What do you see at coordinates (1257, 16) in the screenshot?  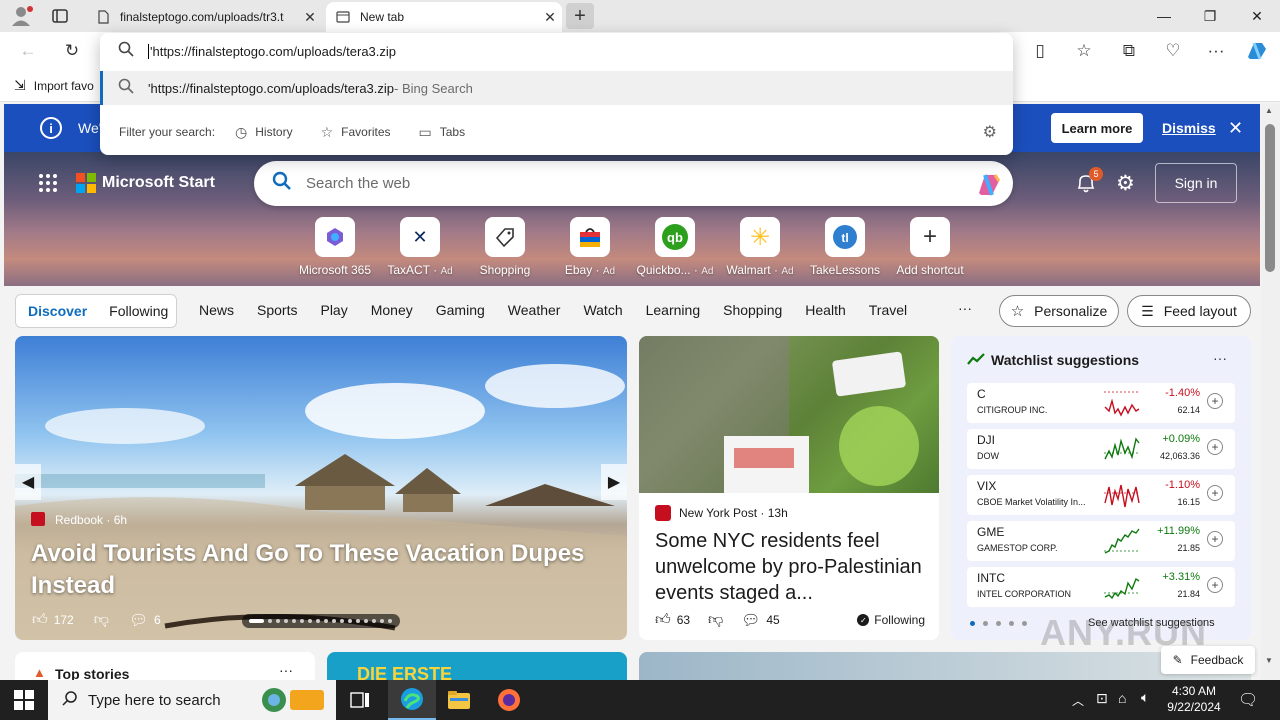 I see `close-window-button: ✕` at bounding box center [1257, 16].